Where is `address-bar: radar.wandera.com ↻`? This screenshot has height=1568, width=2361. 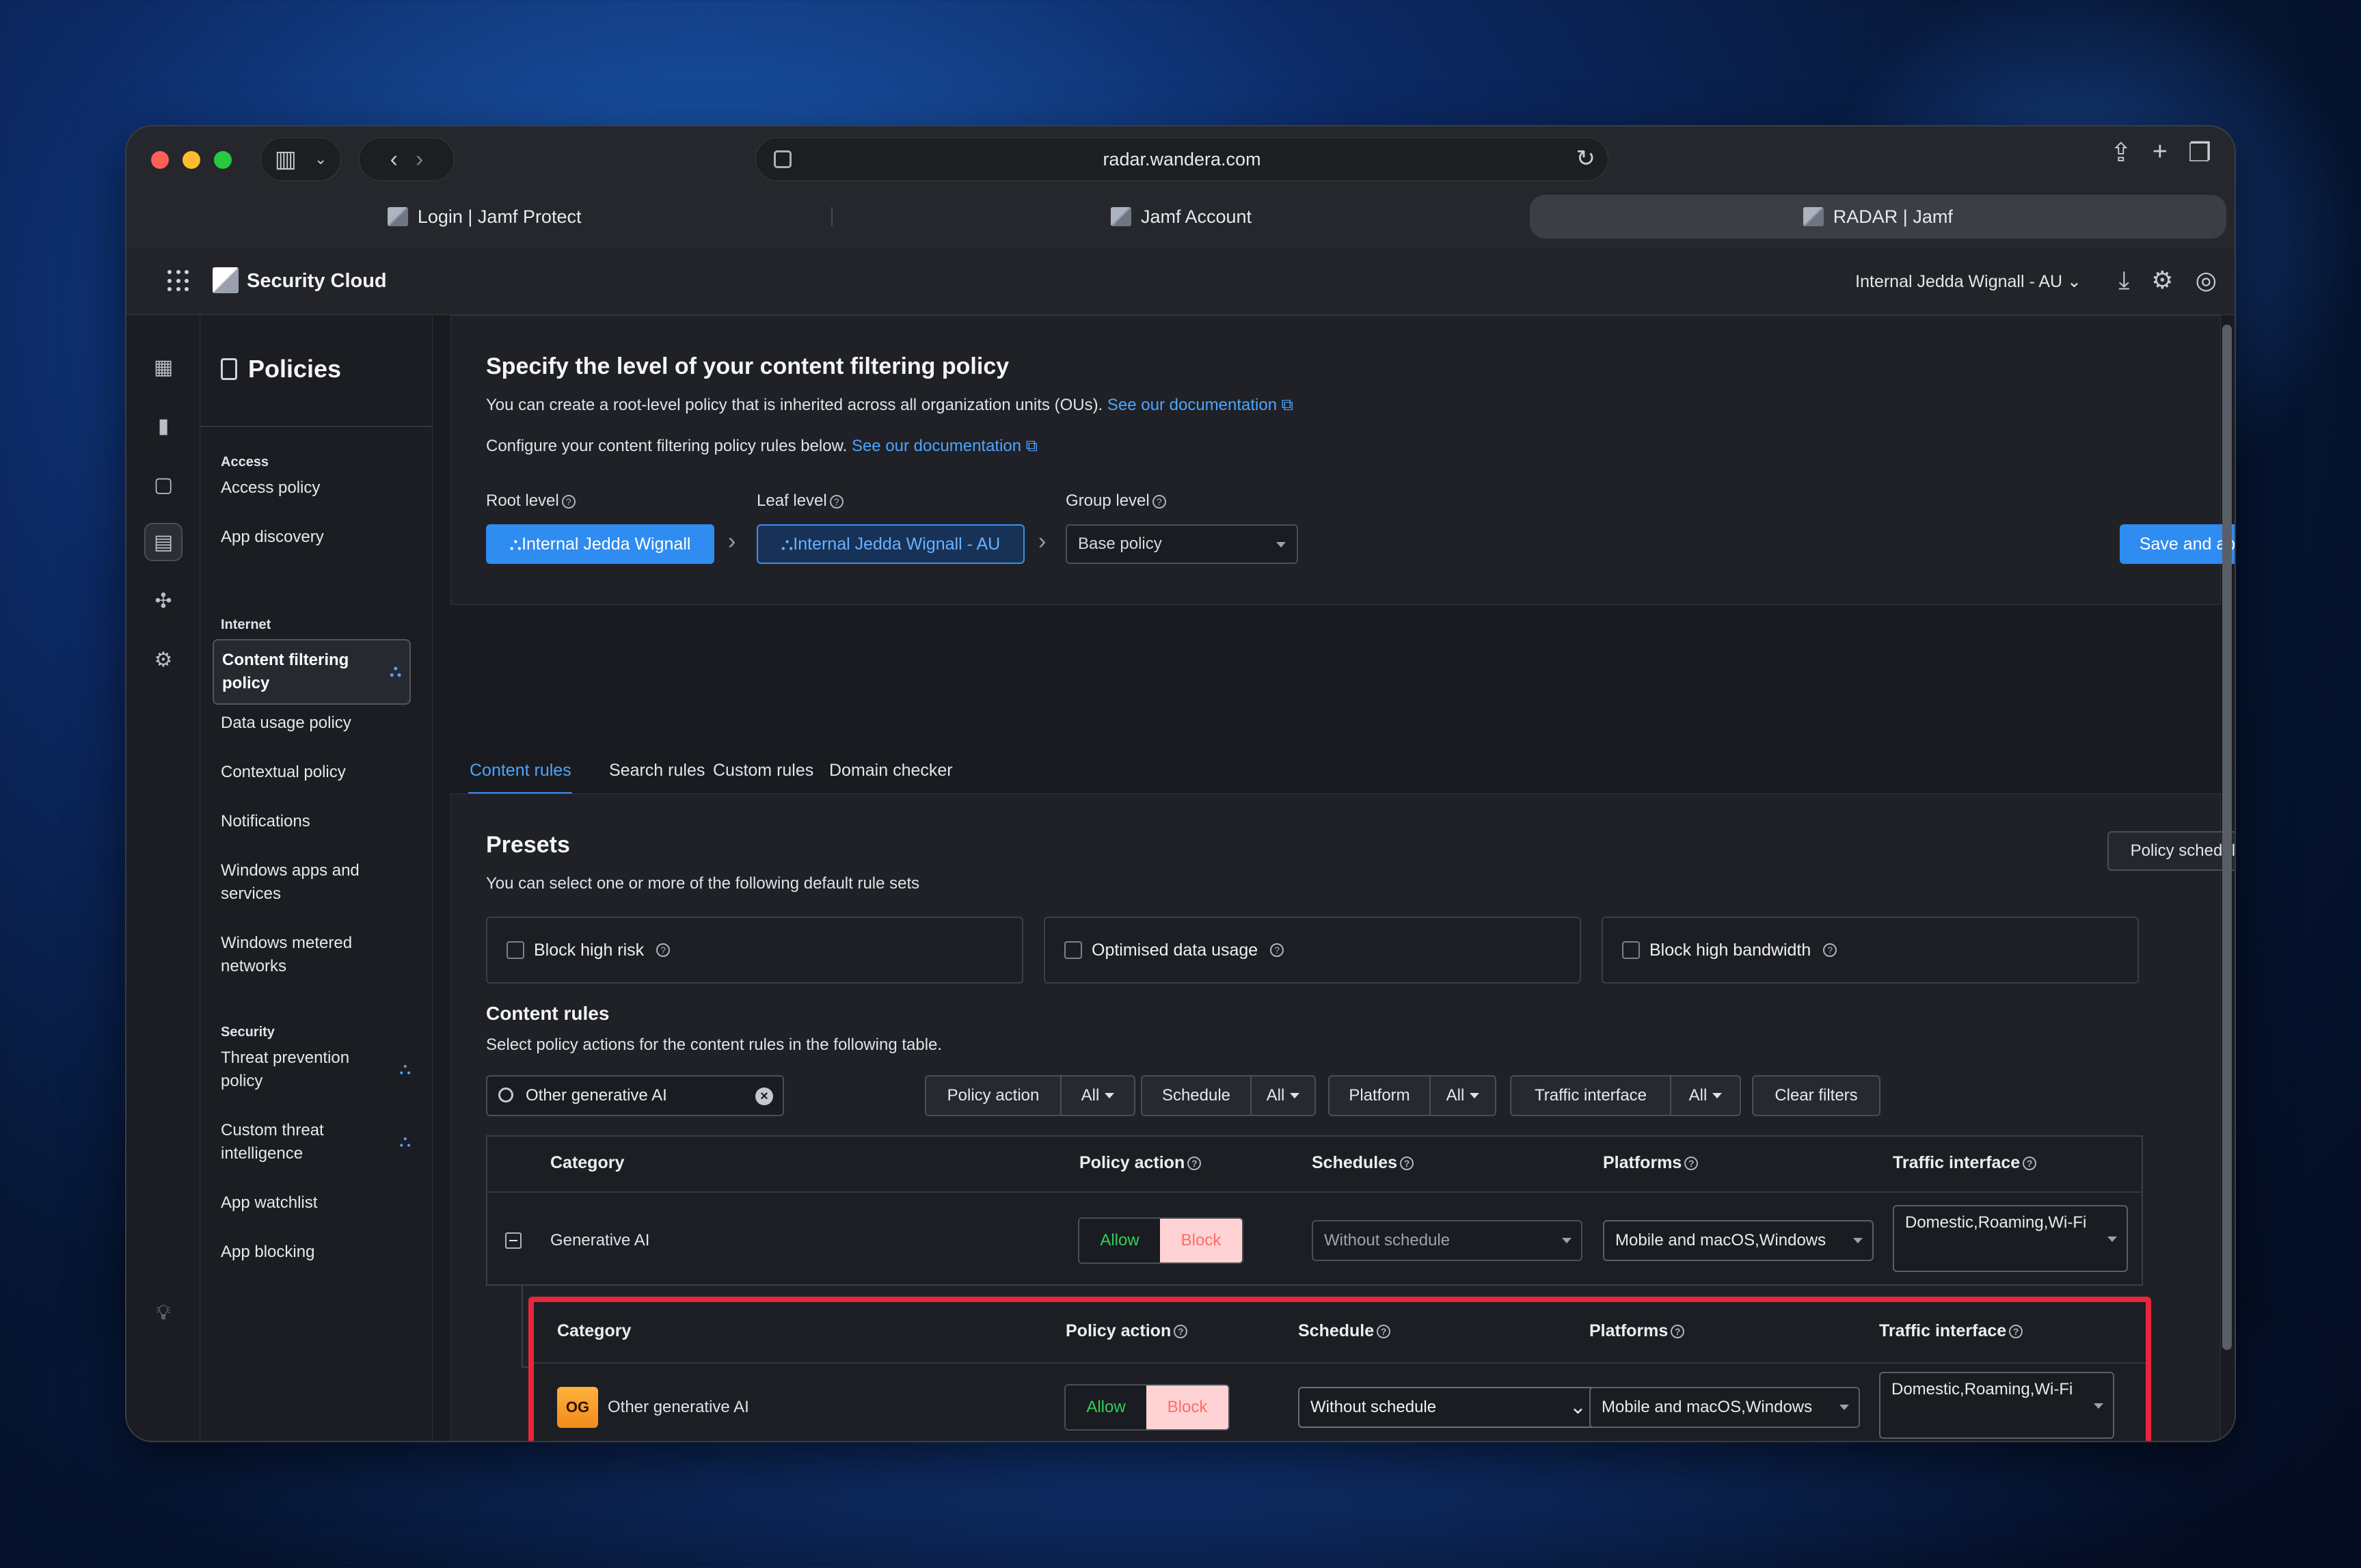
address-bar: radar.wandera.com ↻ is located at coordinates (1181, 159).